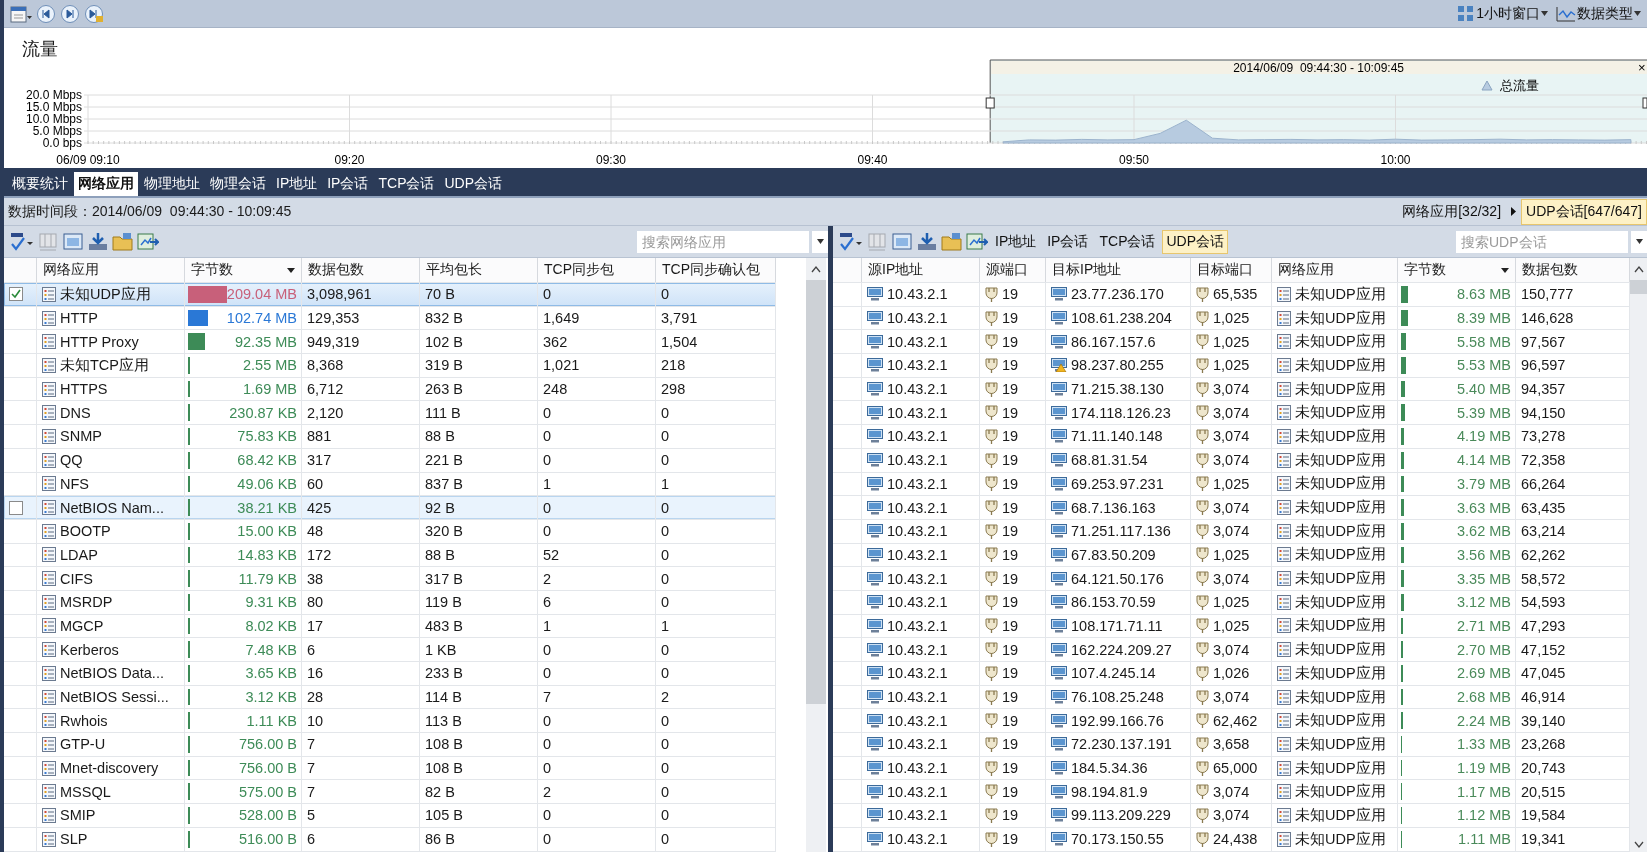 Image resolution: width=1647 pixels, height=852 pixels. Describe the element at coordinates (723, 241) in the screenshot. I see `search-field: 搜索网络应用` at that location.